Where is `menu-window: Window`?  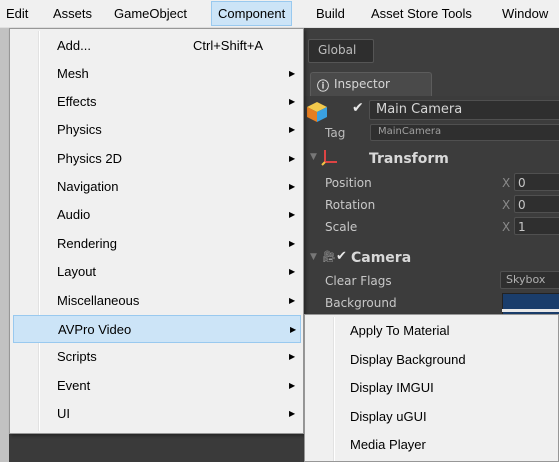 menu-window: Window is located at coordinates (525, 13).